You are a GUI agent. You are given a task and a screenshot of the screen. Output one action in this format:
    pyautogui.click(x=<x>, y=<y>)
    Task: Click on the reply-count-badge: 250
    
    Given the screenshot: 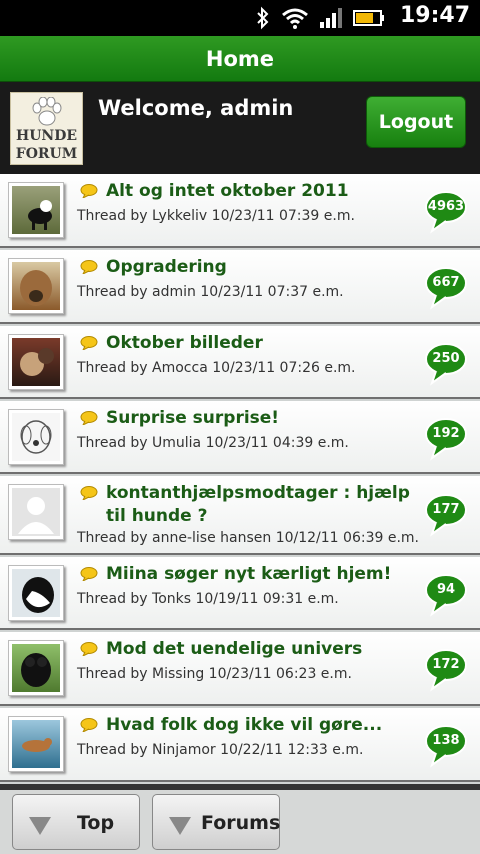 What is the action you would take?
    pyautogui.click(x=446, y=365)
    